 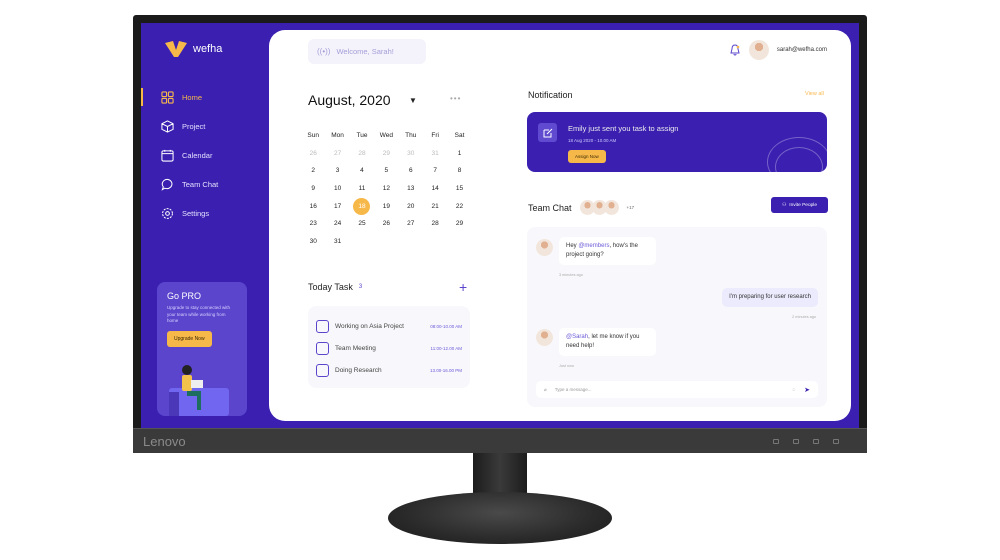 I want to click on sidebar-item-project: Project, so click(x=205, y=126).